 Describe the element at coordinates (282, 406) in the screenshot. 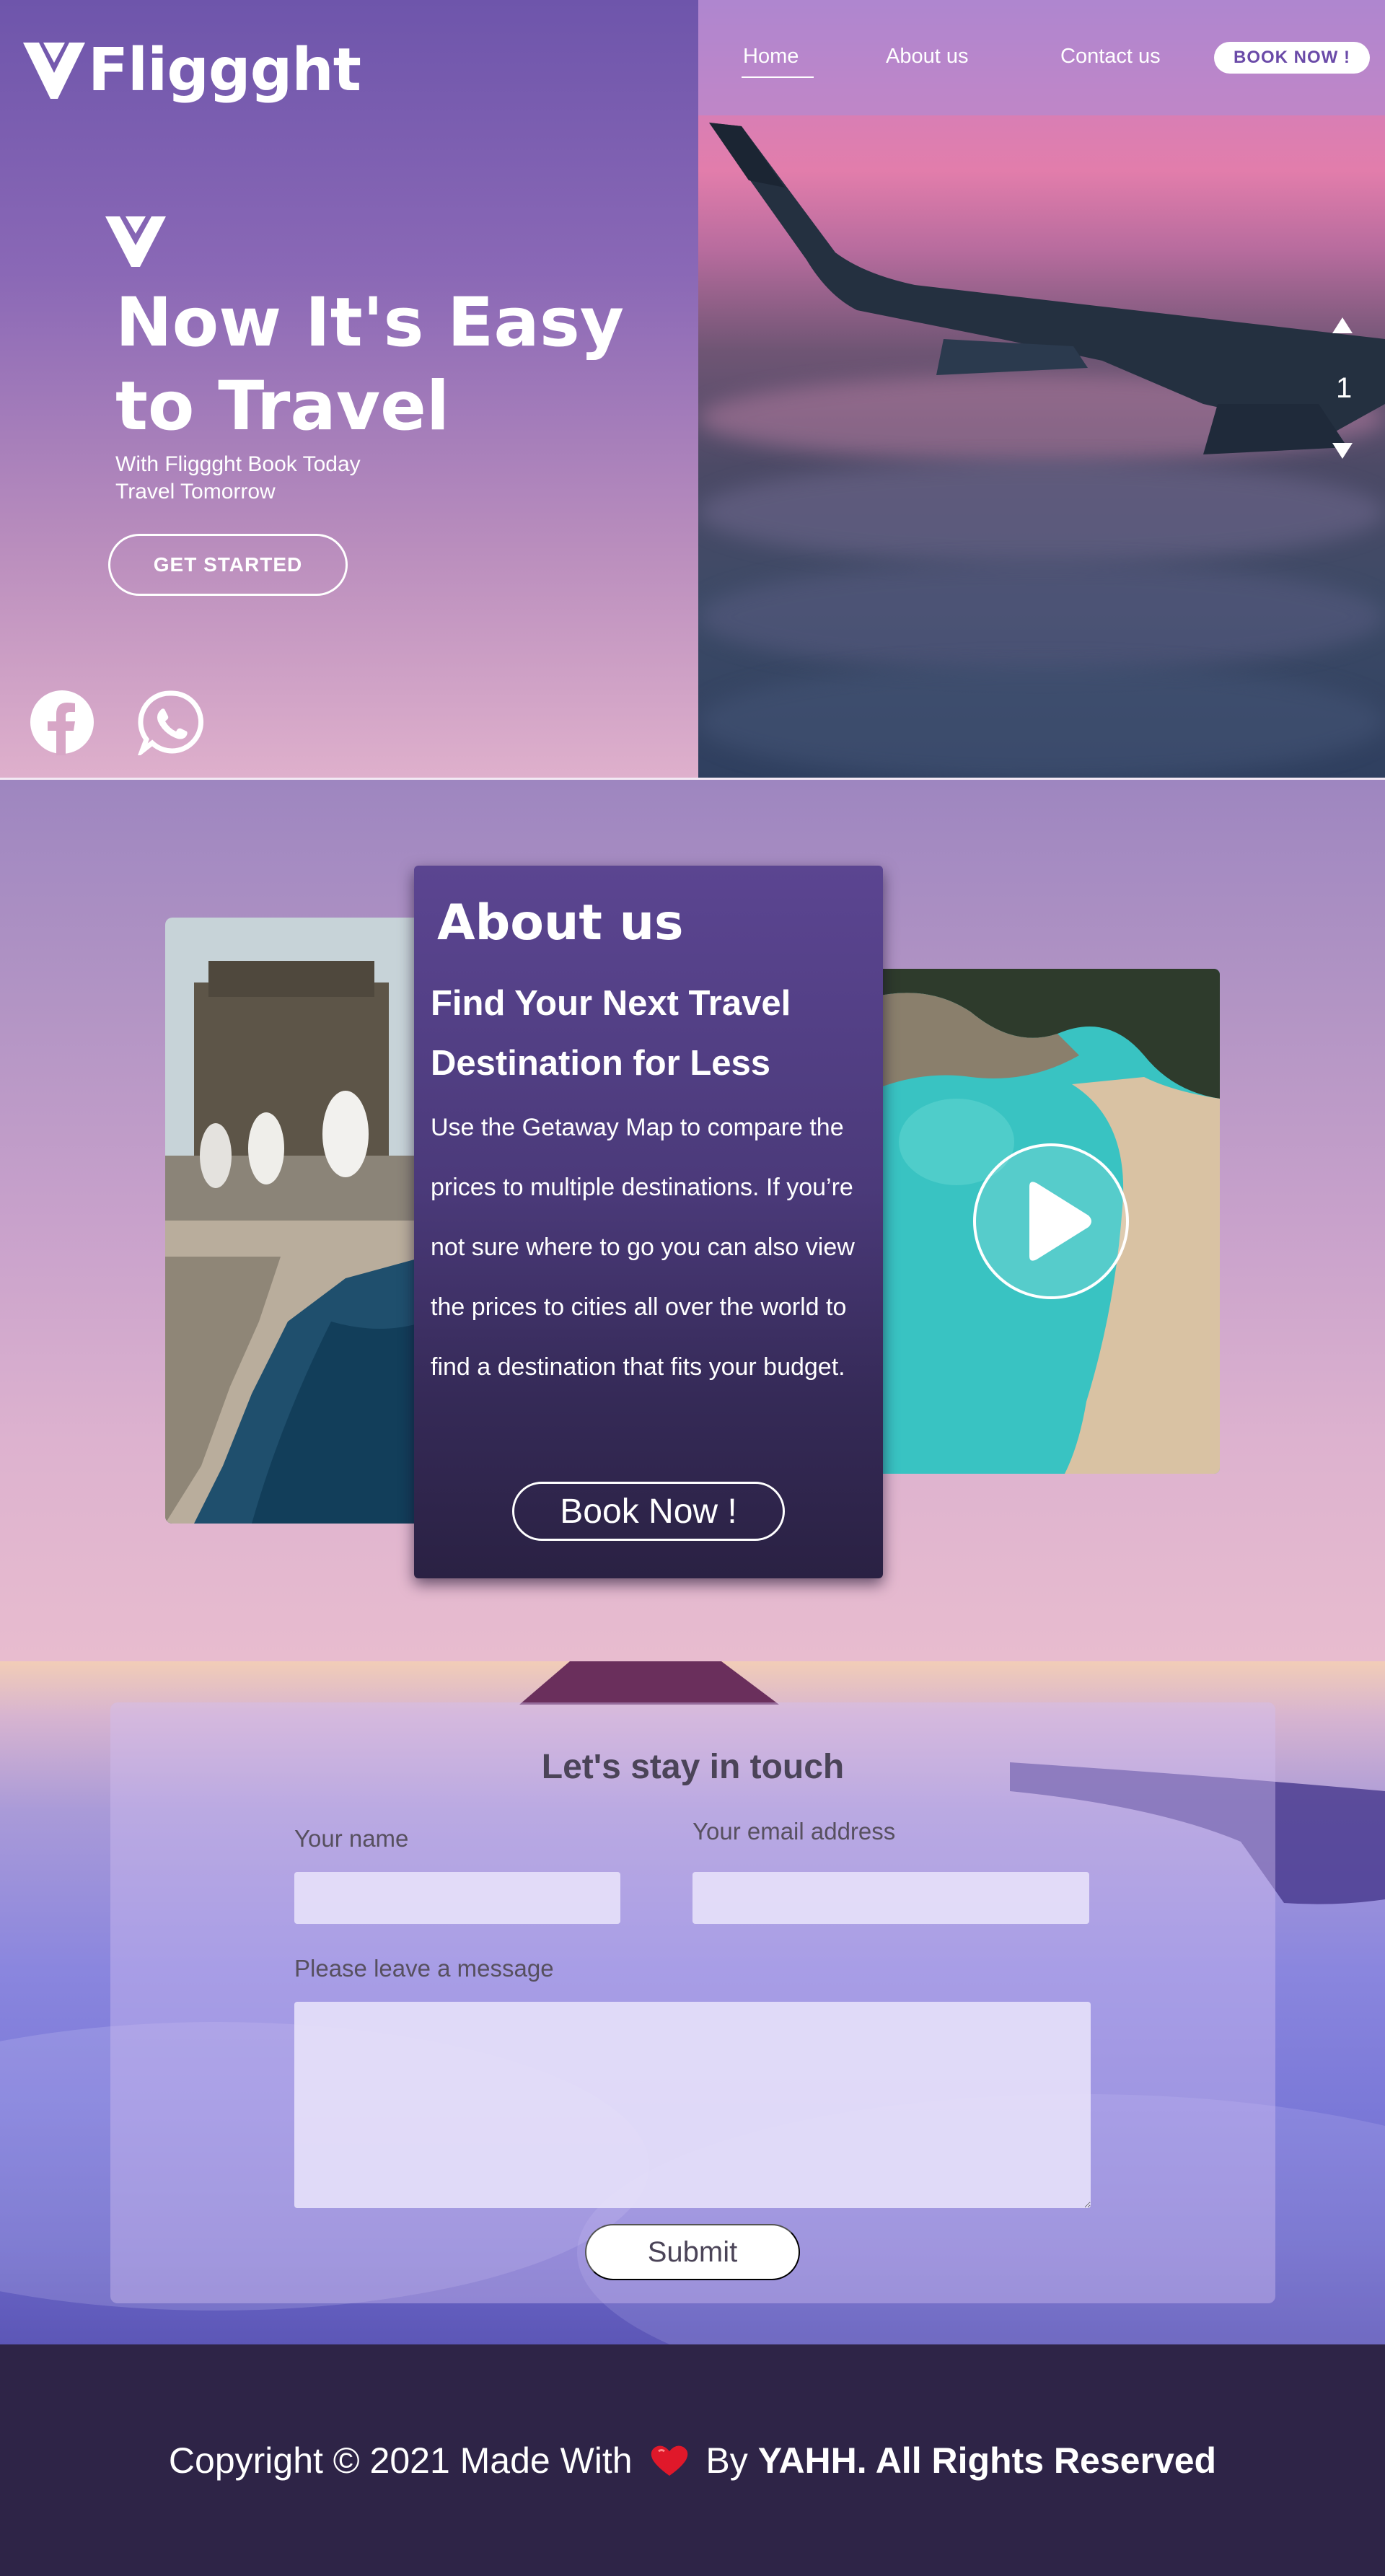

I see `hero-title-line-2: to Travel` at that location.